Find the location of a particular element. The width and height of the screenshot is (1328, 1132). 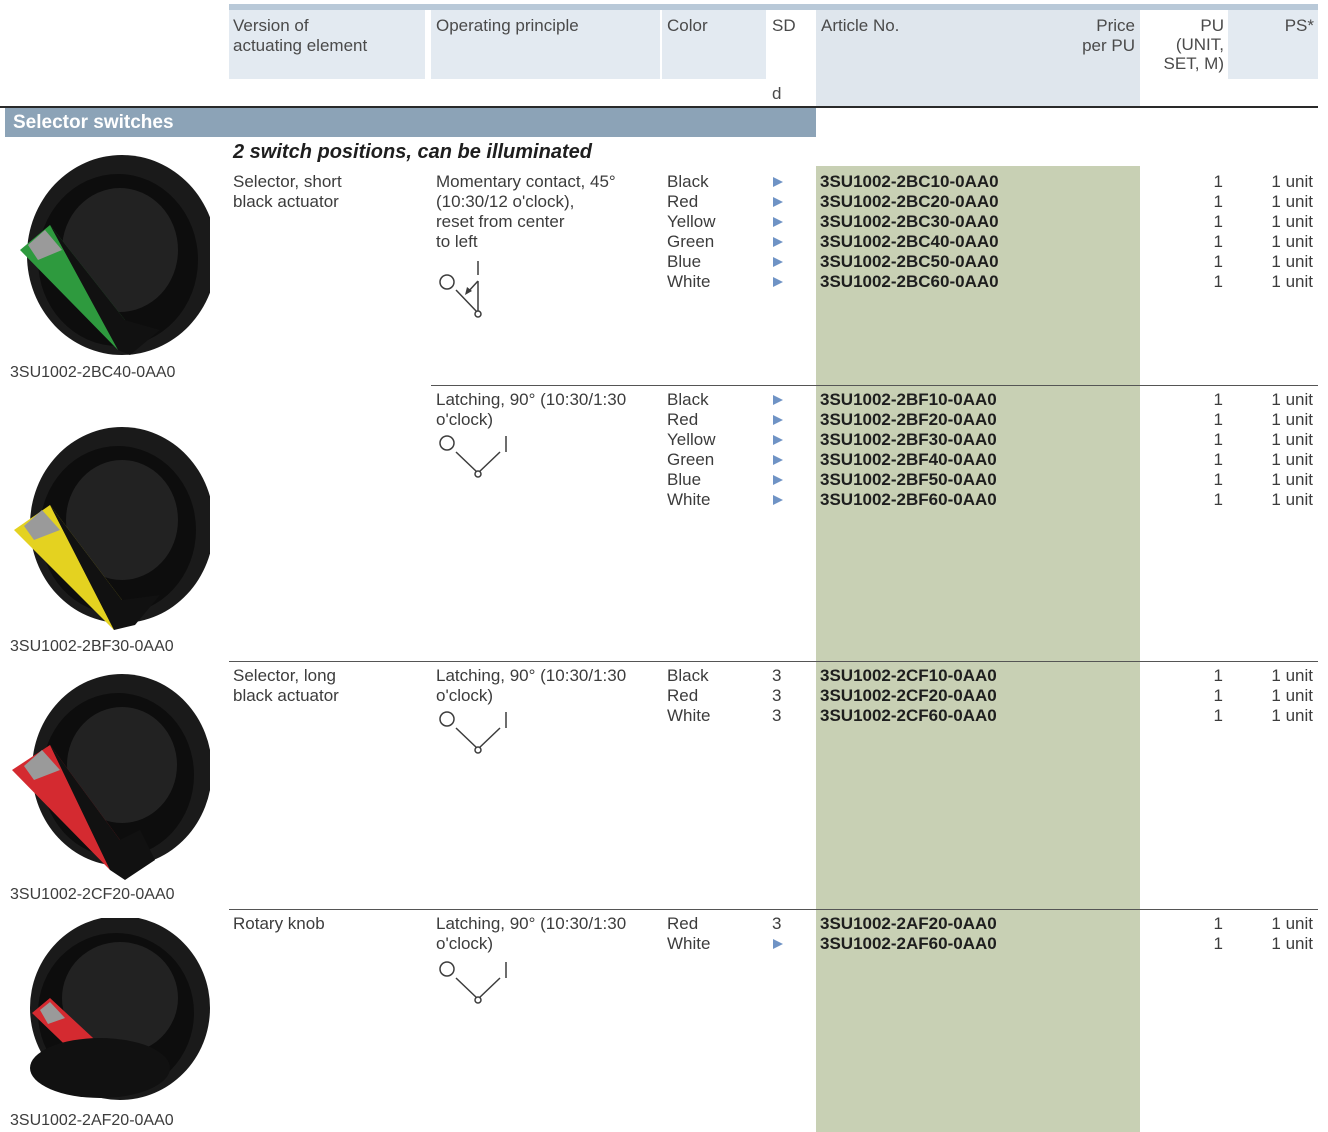

pu-values: 1 1 is located at coordinates (1218, 933).